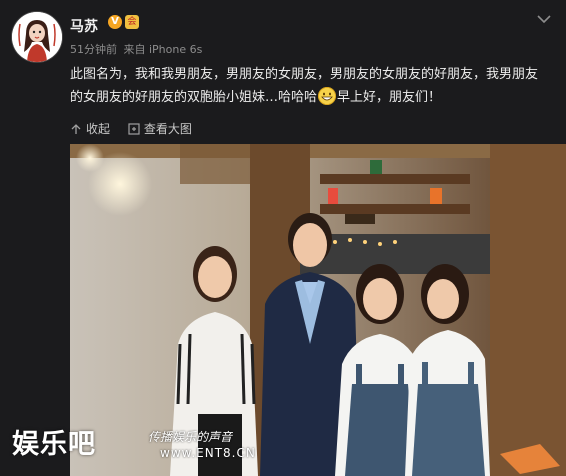  I want to click on verified-badge-icon: V, so click(115, 22).